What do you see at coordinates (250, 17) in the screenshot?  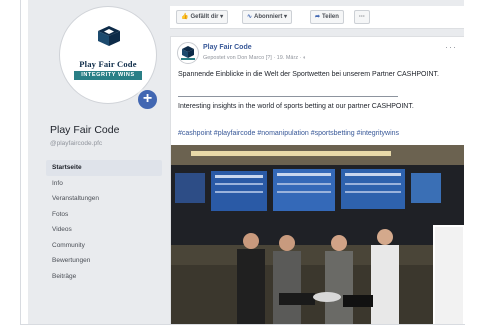 I see `rss-icon: ∿` at bounding box center [250, 17].